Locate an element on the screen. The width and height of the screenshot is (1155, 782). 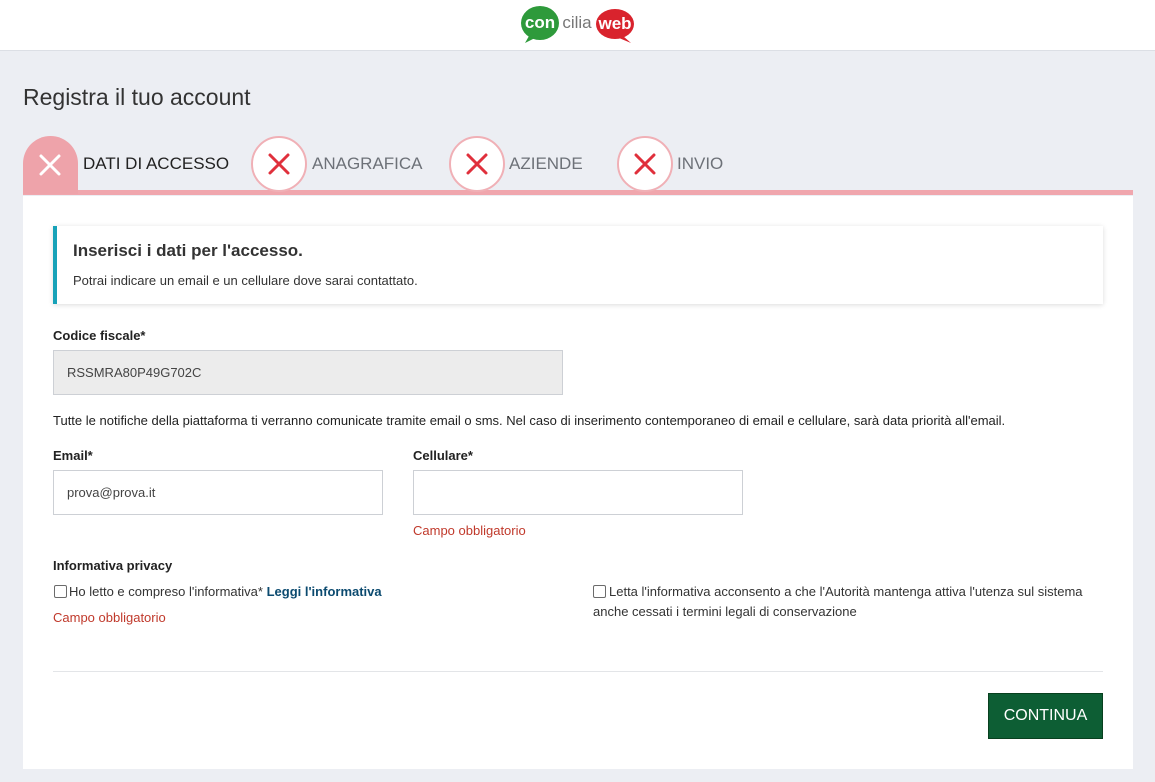
svg-text: cilia is located at coordinates (577, 22).